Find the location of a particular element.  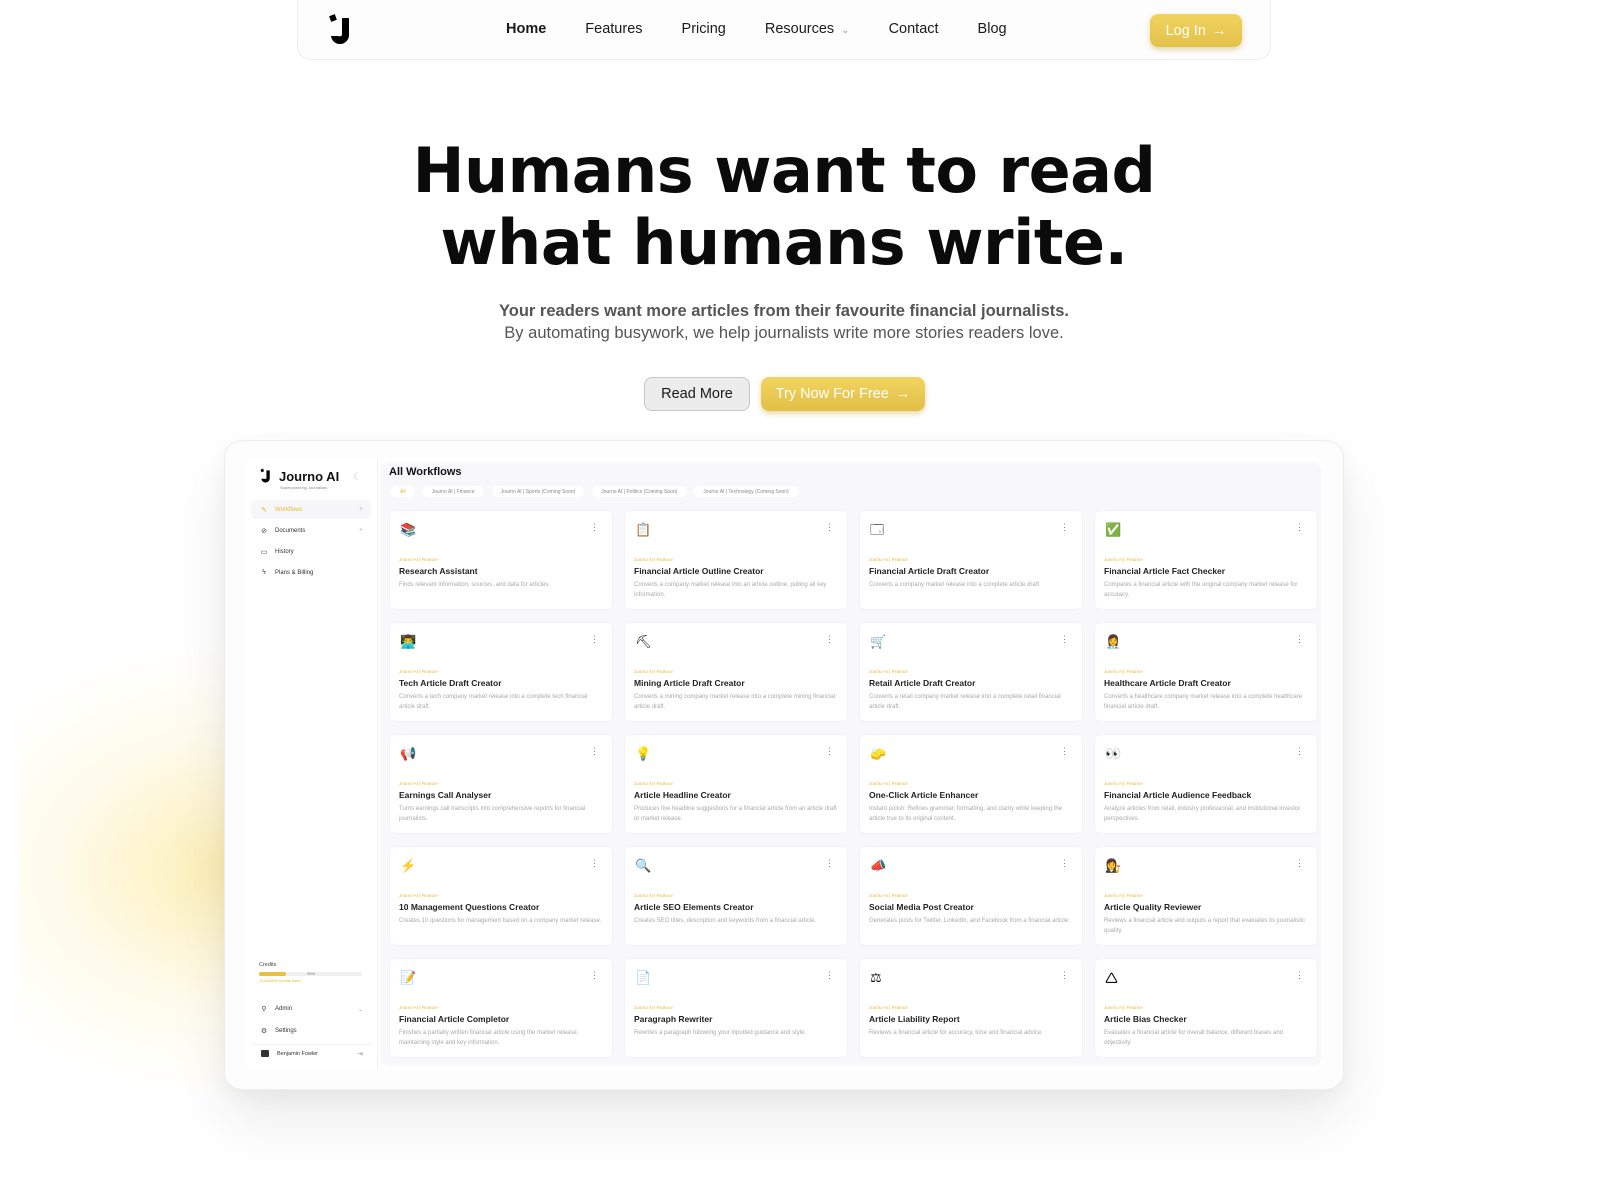

logout-icon: ⇥ is located at coordinates (360, 1054).